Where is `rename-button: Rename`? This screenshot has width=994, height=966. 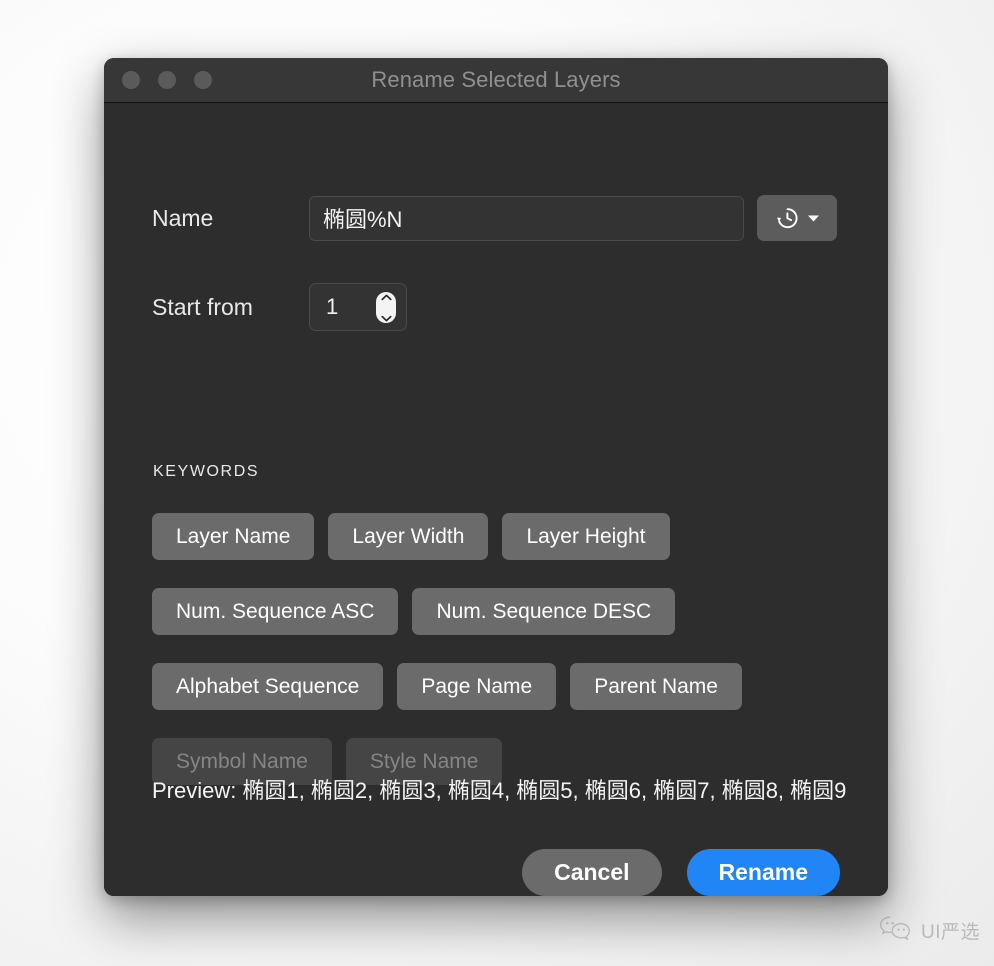 rename-button: Rename is located at coordinates (763, 872).